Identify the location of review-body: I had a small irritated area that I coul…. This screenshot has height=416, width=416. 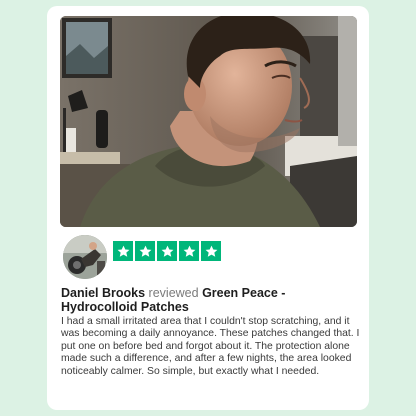
(210, 346).